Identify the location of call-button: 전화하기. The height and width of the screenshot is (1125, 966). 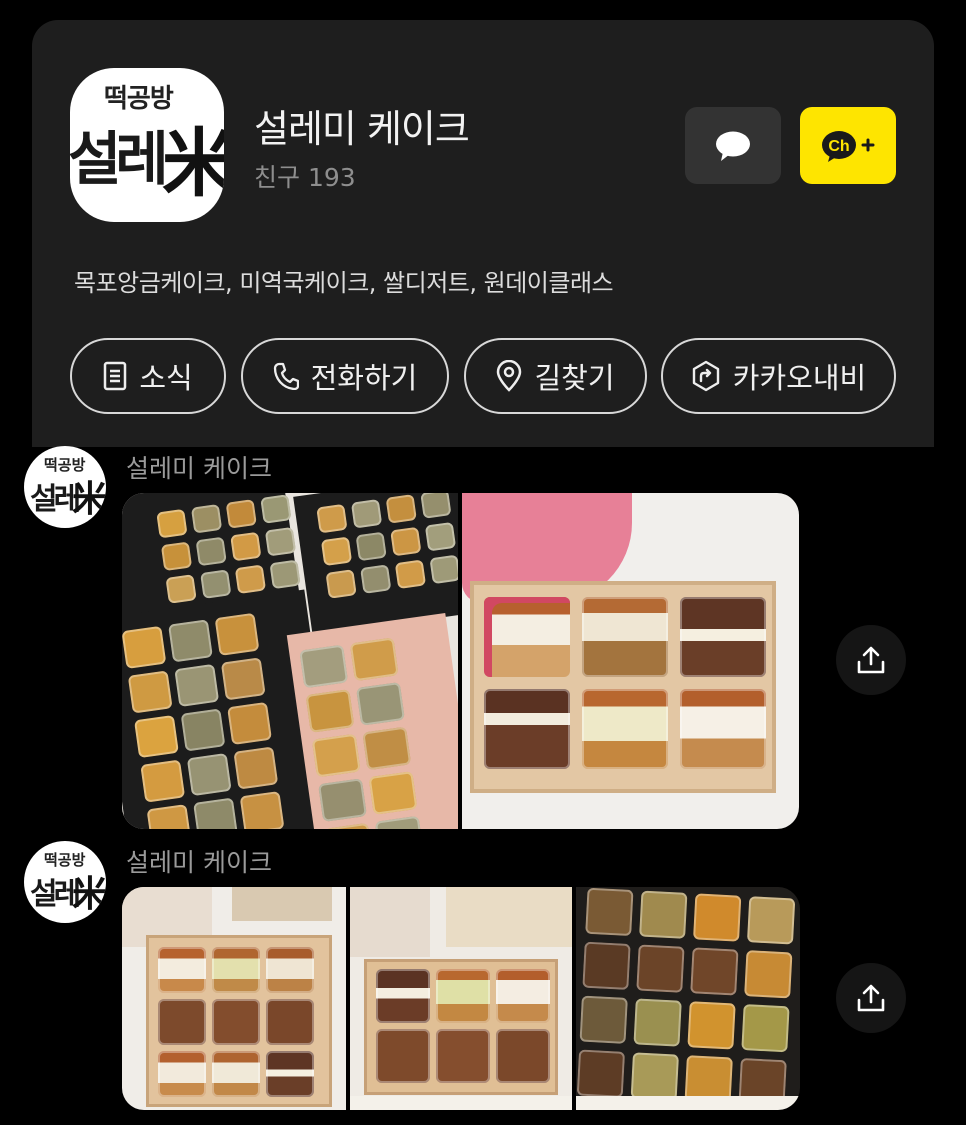
(345, 376).